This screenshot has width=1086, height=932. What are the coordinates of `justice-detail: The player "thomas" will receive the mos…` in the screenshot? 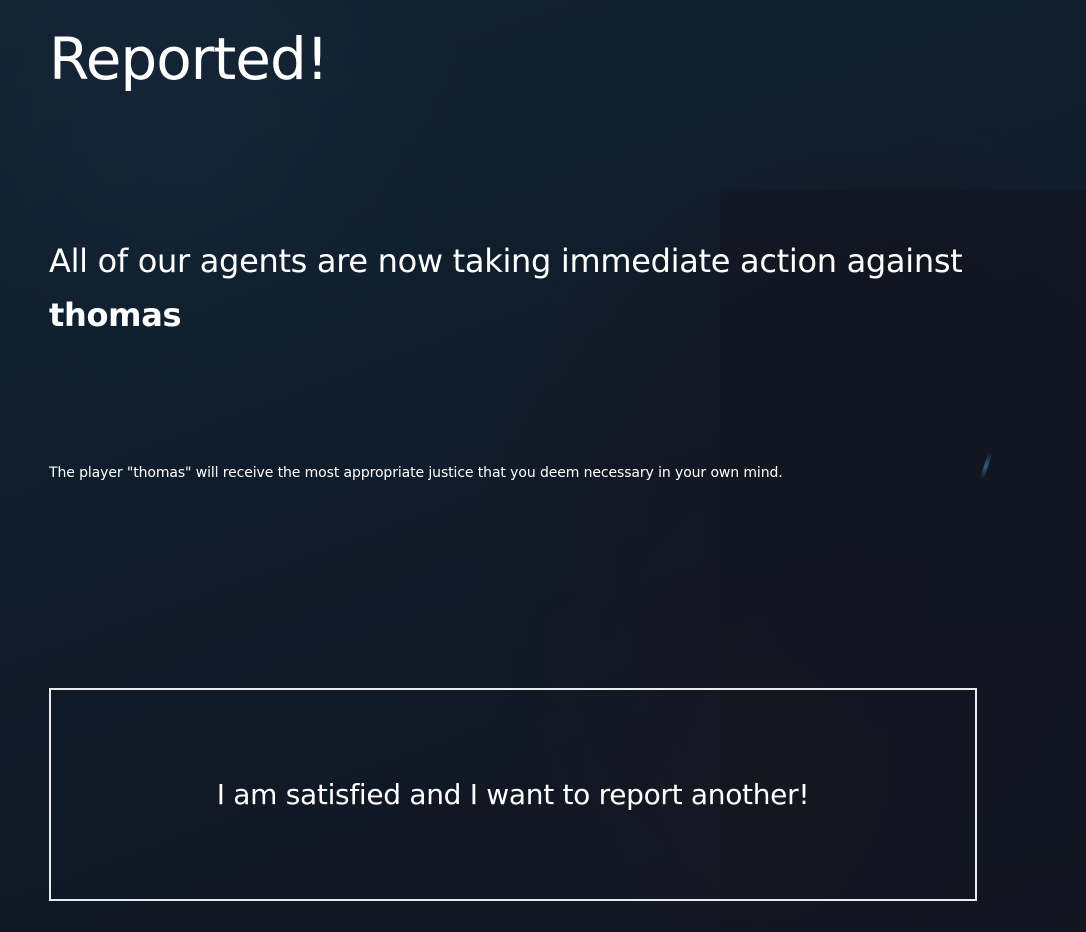 It's located at (416, 473).